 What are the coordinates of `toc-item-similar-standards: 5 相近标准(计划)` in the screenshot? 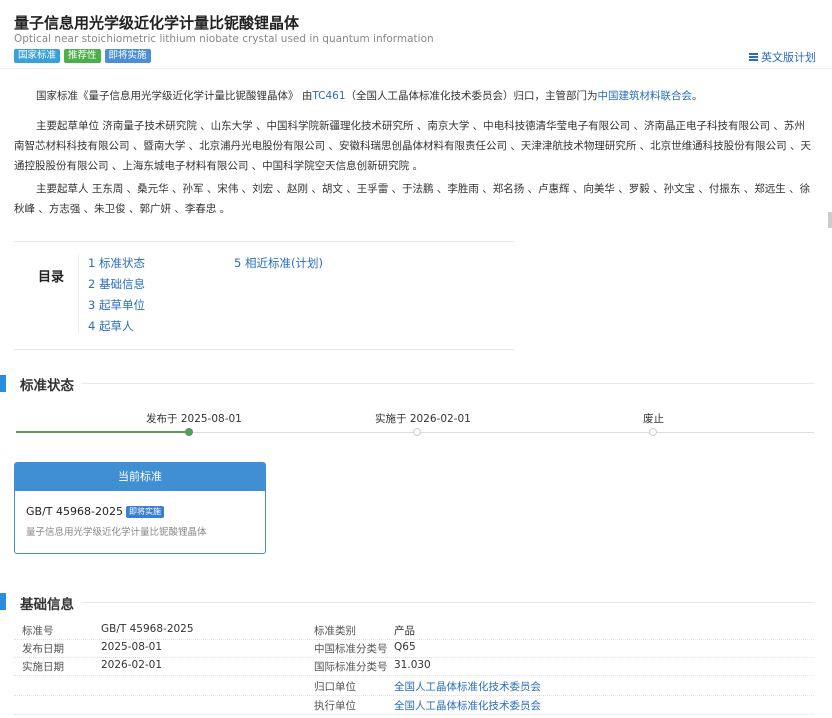 It's located at (278, 263).